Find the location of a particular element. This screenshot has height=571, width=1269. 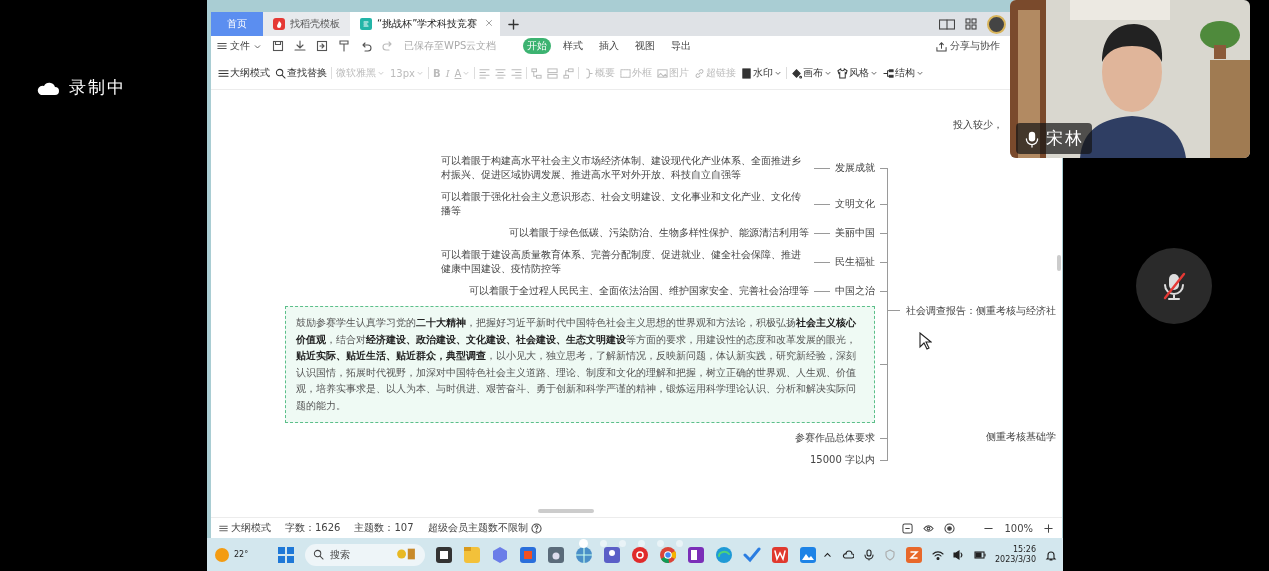

eye-icon is located at coordinates (929, 528).